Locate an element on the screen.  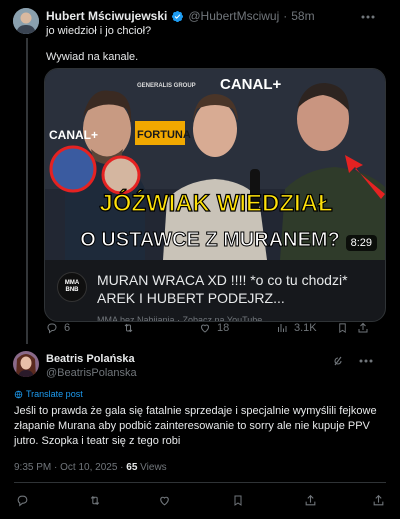
grok-icon is located at coordinates (338, 361).